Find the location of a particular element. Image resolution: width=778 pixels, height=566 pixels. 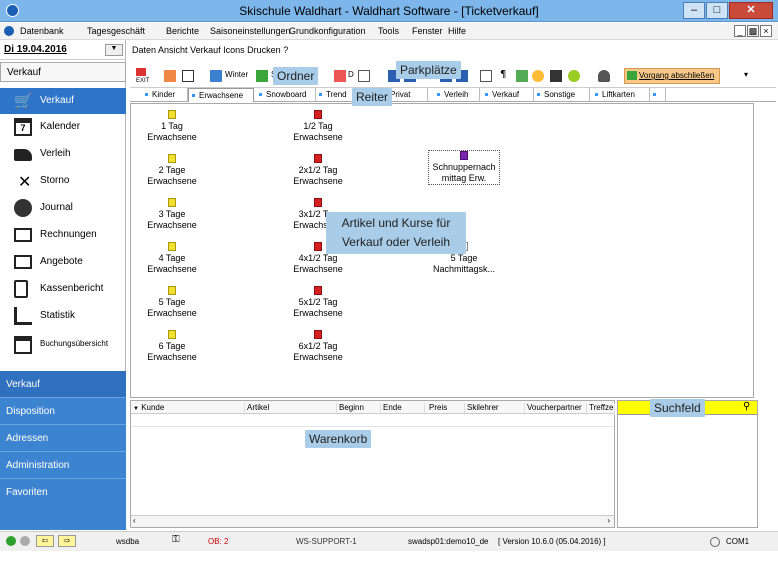

column-header: Skilehrer is located at coordinates (496, 409).